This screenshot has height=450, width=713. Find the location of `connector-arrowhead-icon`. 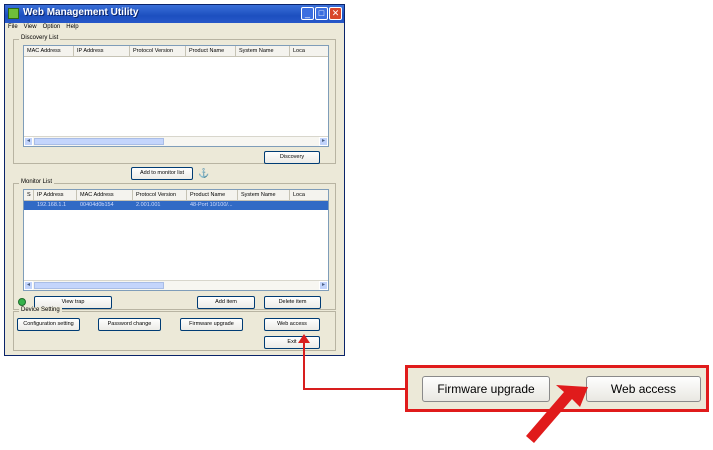

connector-arrowhead-icon is located at coordinates (304, 338).